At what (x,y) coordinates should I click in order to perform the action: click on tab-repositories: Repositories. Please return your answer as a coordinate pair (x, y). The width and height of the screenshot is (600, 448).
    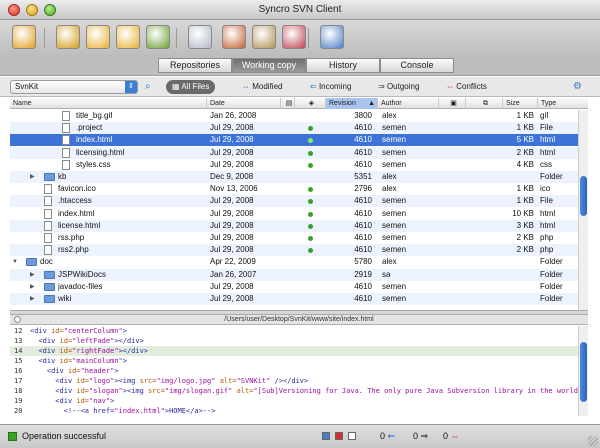
    Looking at the image, I should click on (195, 65).